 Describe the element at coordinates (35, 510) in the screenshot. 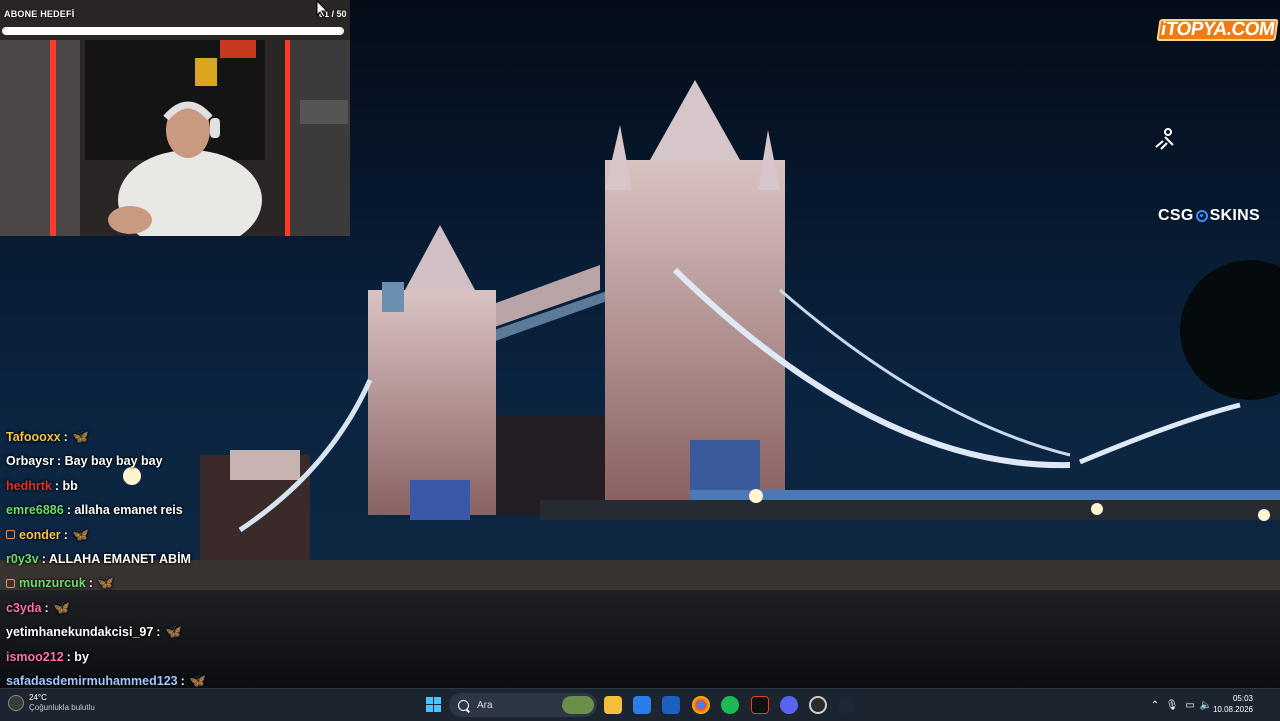

I see `chat-username: emre6886` at that location.